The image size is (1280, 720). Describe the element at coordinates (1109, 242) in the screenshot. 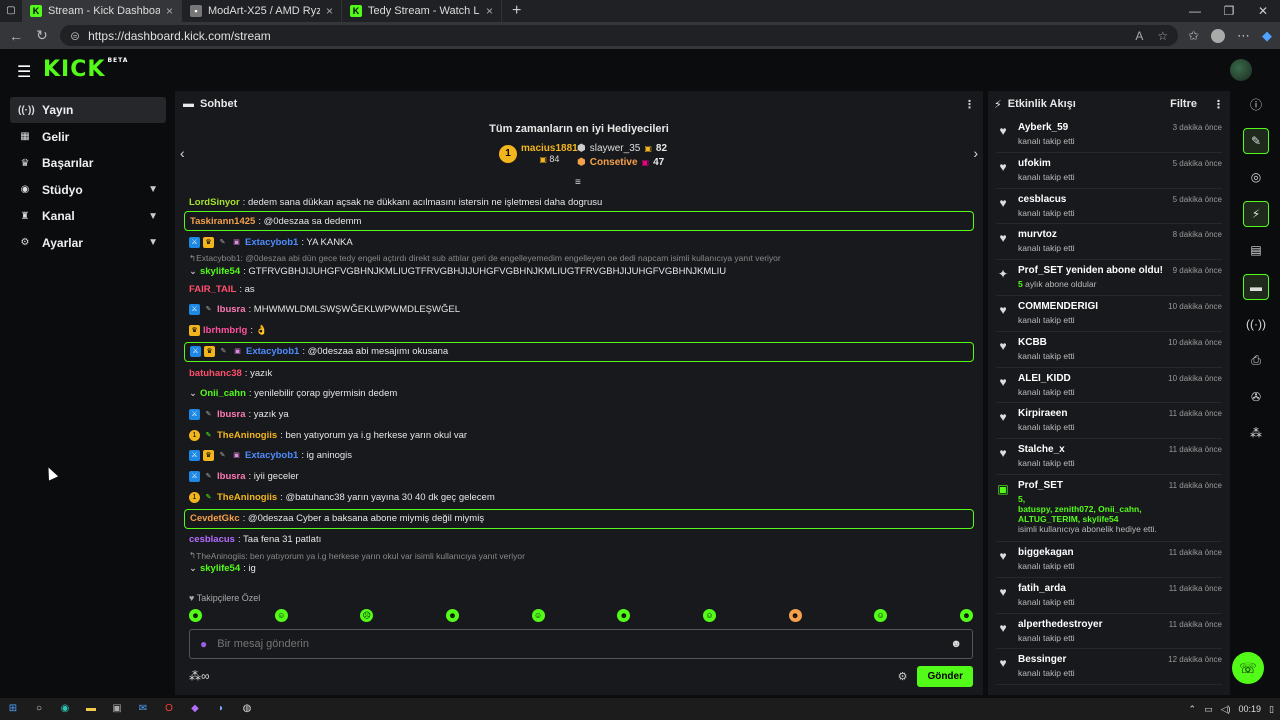

I see `activity-item: ♥ murvtoz kanalı takip etti 8 dakika önce` at that location.